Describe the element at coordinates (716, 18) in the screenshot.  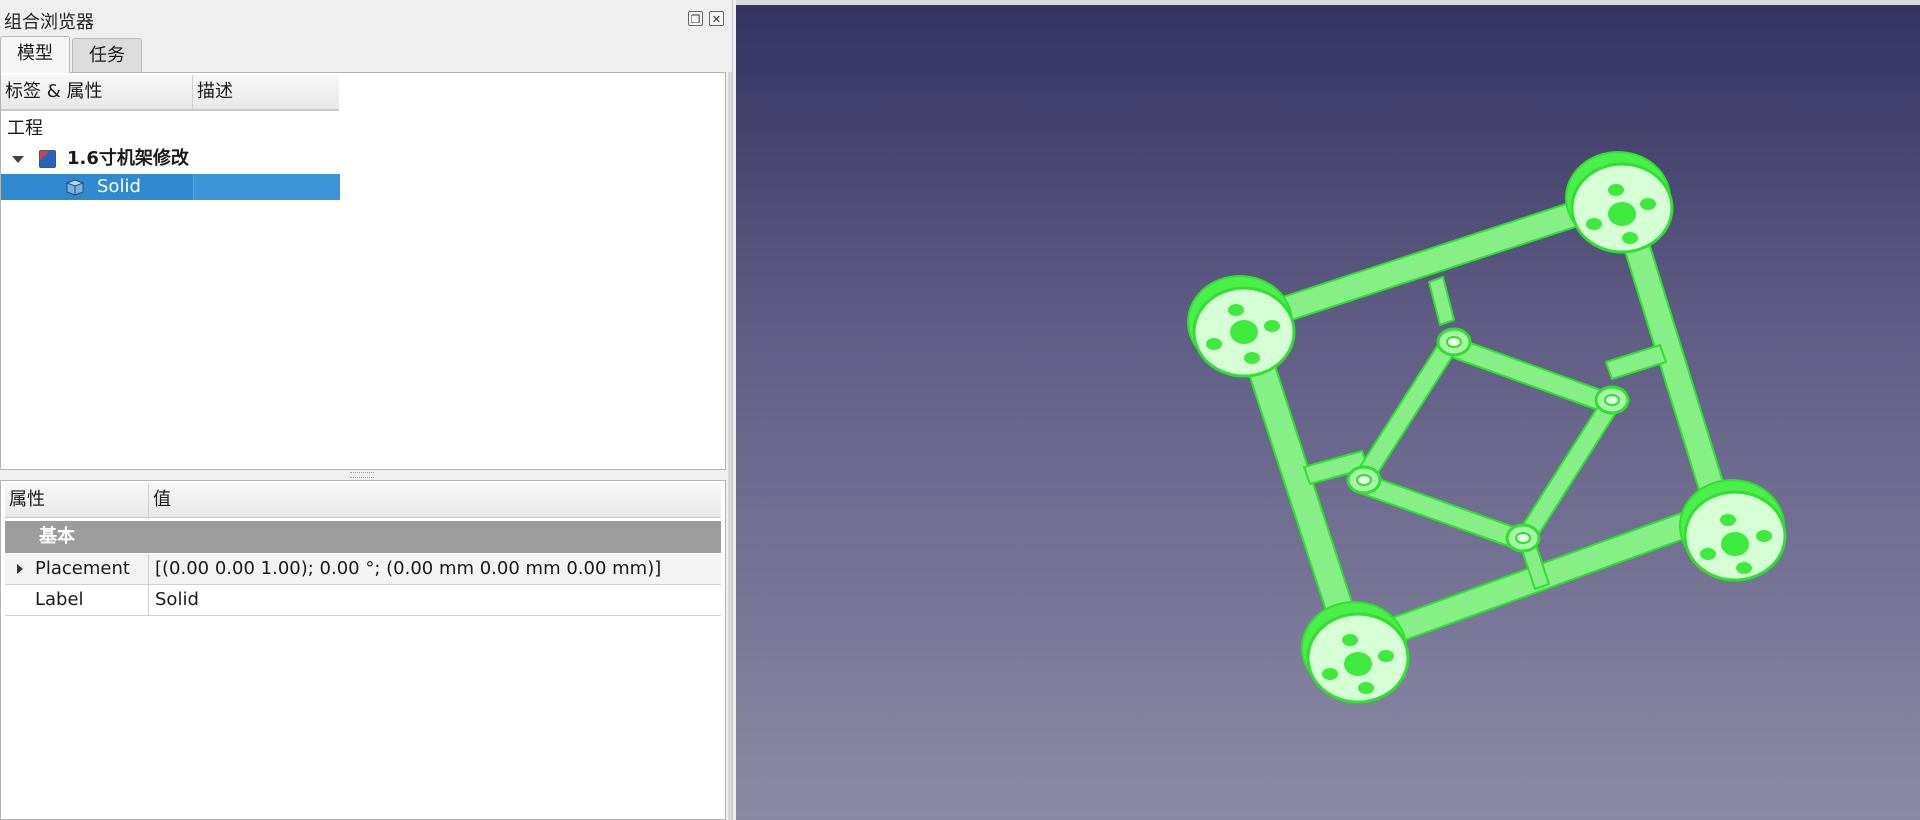
I see `close-icon: ✕` at that location.